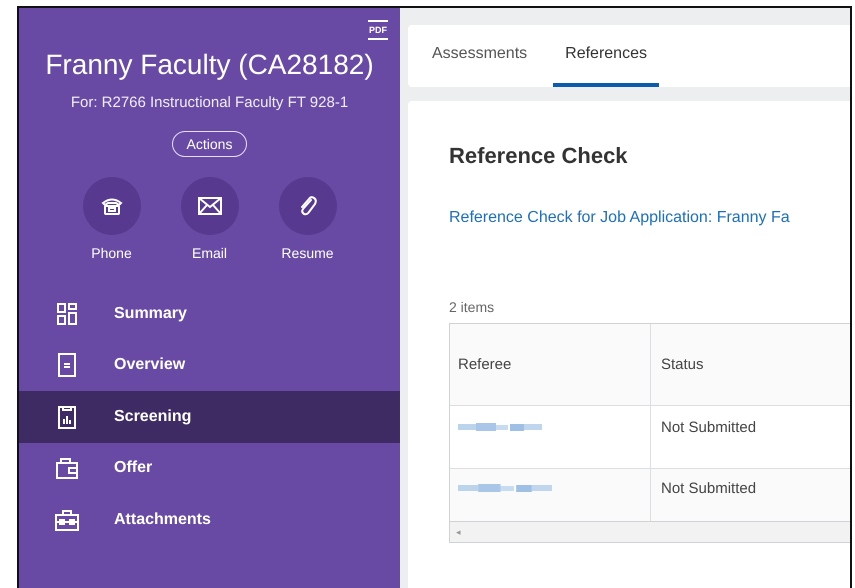 The height and width of the screenshot is (588, 855). What do you see at coordinates (539, 156) in the screenshot?
I see `section-title: Reference Check` at bounding box center [539, 156].